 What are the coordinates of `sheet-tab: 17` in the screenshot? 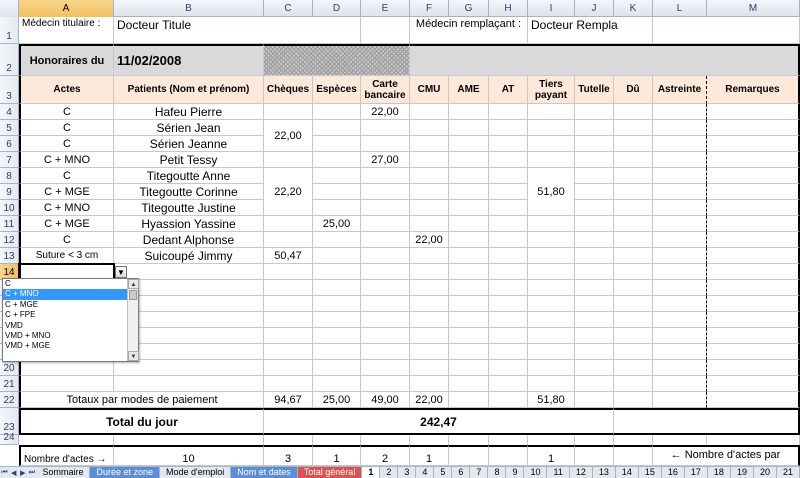 It's located at (696, 472).